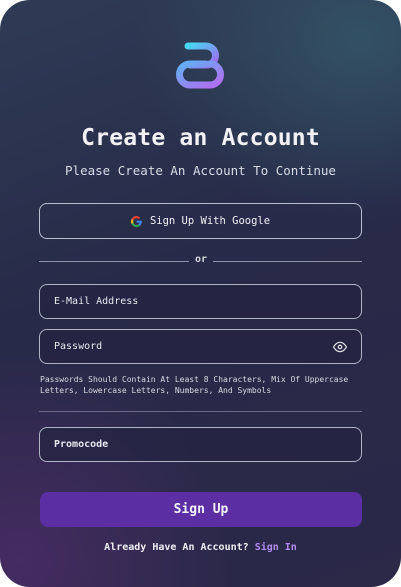  What do you see at coordinates (200, 138) in the screenshot?
I see `page-title: Create an Account` at bounding box center [200, 138].